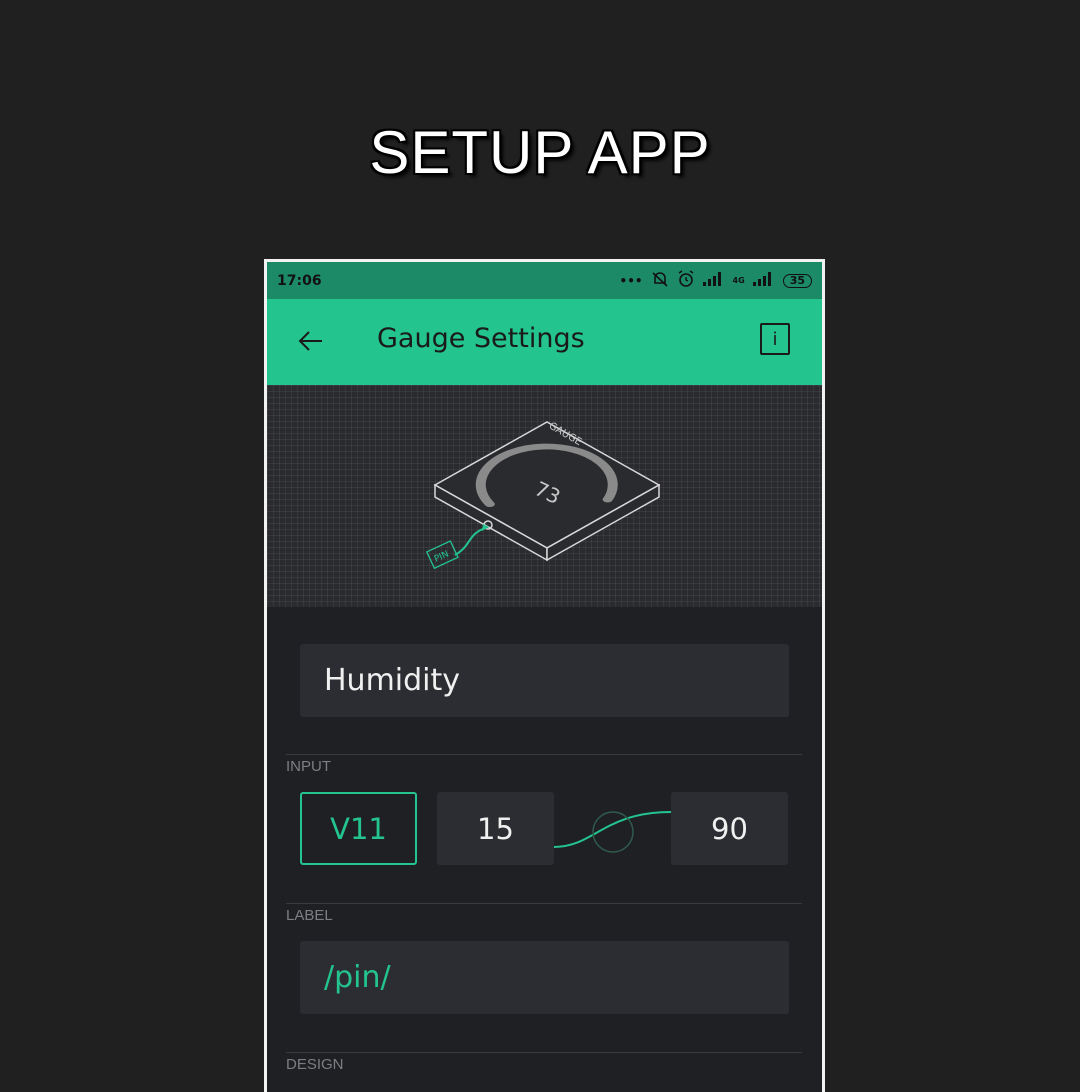 Image resolution: width=1080 pixels, height=1092 pixels. I want to click on page-title: Gauge Settings, so click(481, 338).